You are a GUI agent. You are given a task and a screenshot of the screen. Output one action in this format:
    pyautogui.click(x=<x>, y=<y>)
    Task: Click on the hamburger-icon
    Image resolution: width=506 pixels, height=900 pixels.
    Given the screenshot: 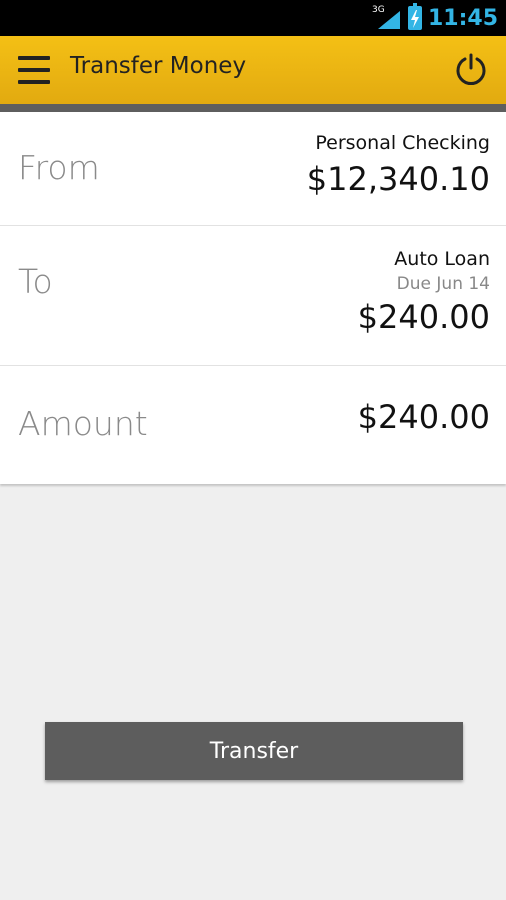 What is the action you would take?
    pyautogui.click(x=34, y=70)
    